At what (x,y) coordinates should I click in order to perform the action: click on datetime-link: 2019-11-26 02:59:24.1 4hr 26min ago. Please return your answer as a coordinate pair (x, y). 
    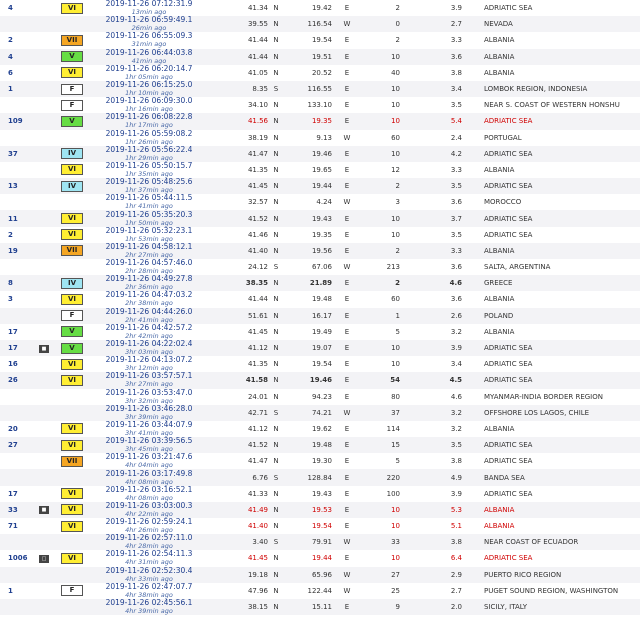
    Looking at the image, I should click on (149, 526).